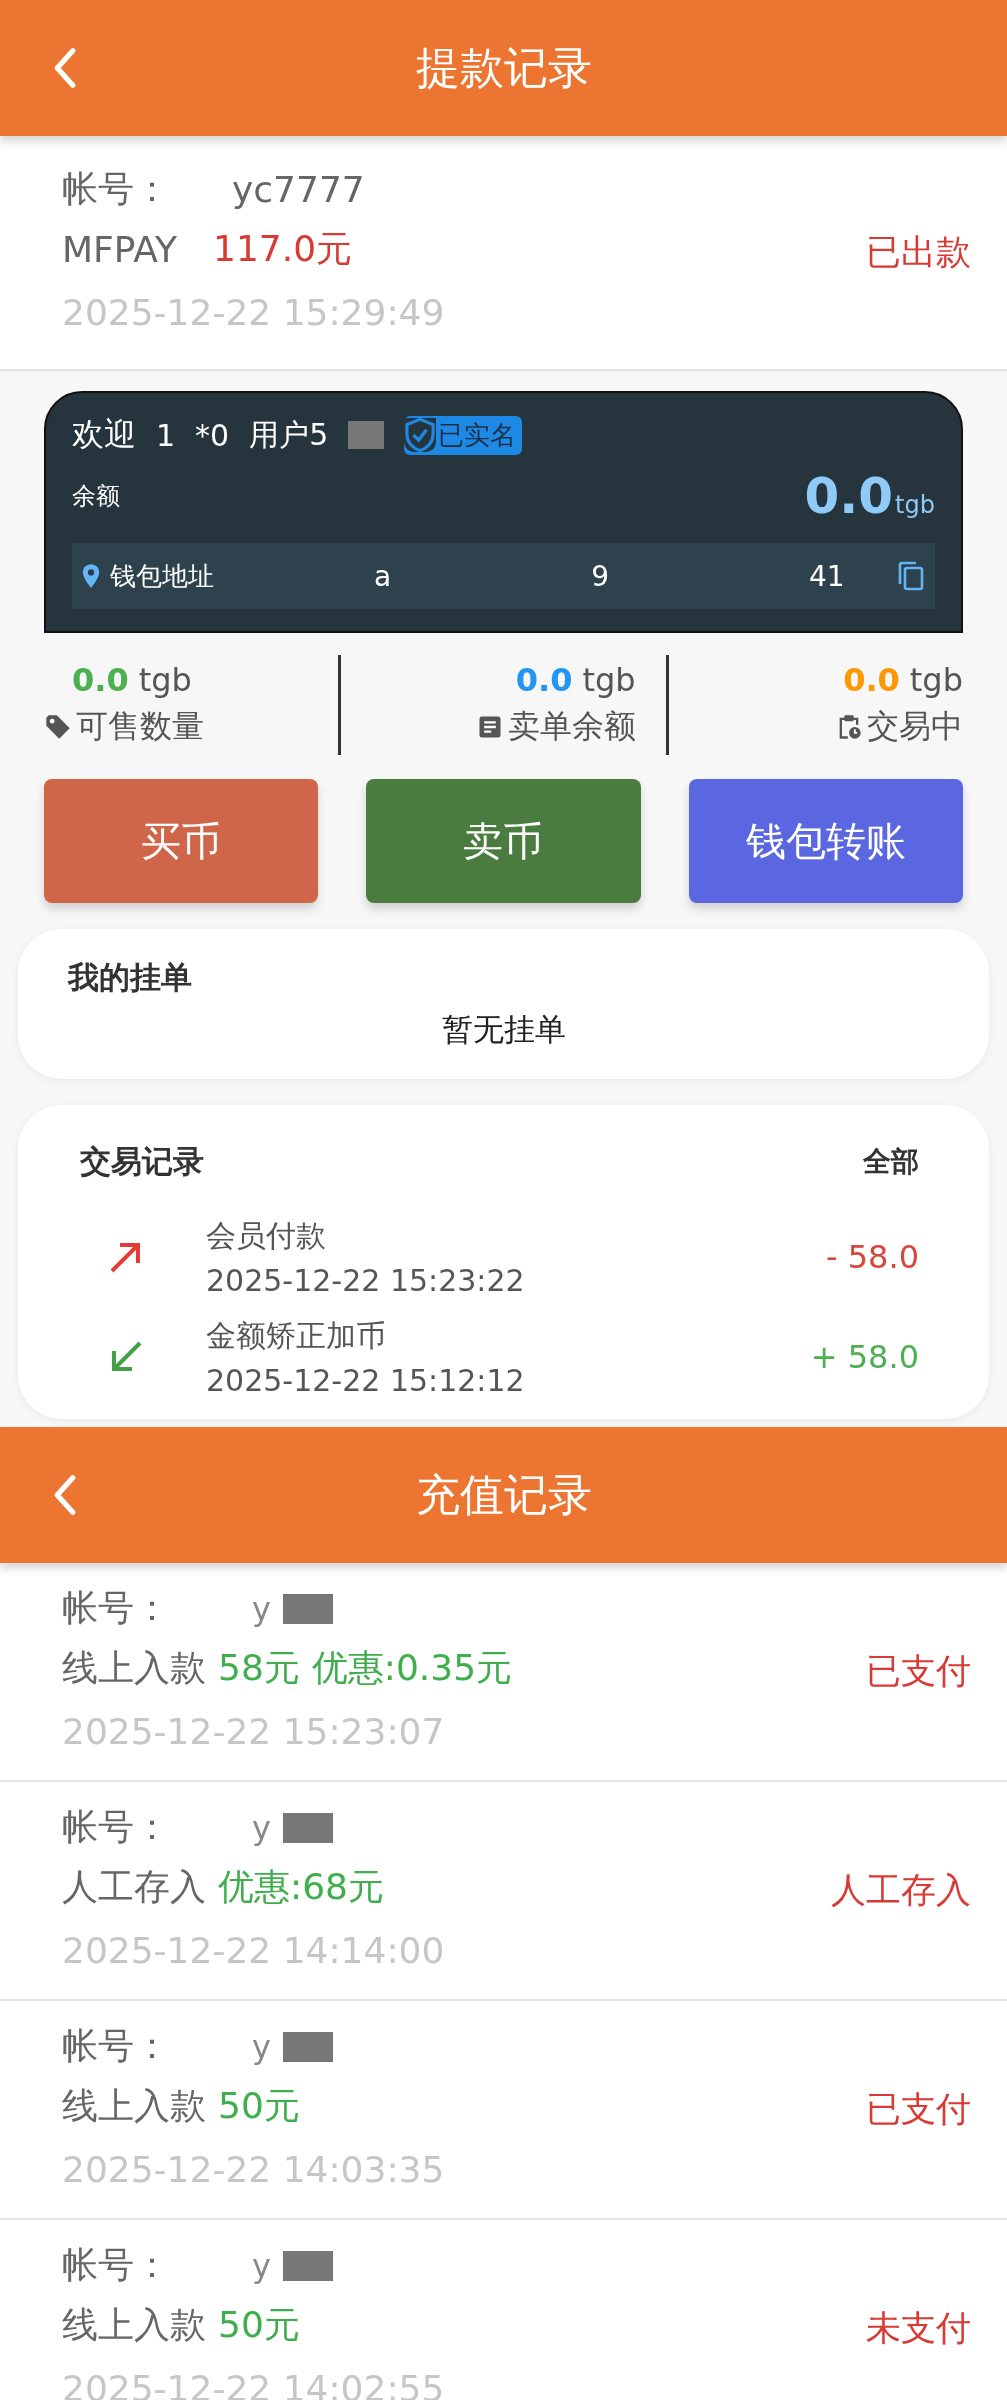  Describe the element at coordinates (104, 434) in the screenshot. I see `welcome-text: 欢迎` at that location.